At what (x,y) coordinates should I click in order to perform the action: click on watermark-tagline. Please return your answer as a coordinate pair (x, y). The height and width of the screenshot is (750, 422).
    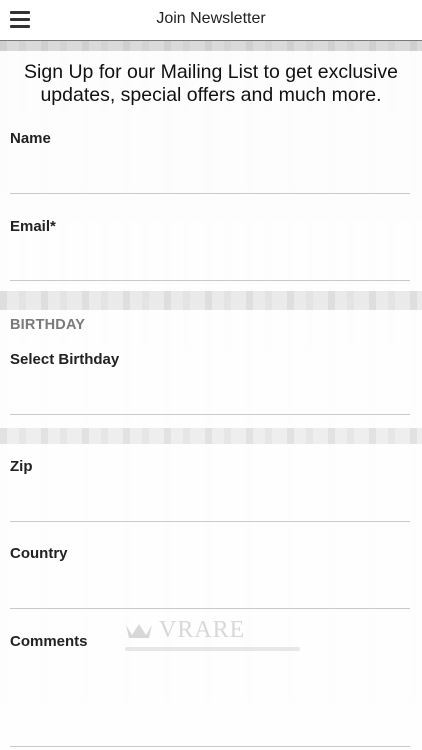
    Looking at the image, I should click on (212, 649).